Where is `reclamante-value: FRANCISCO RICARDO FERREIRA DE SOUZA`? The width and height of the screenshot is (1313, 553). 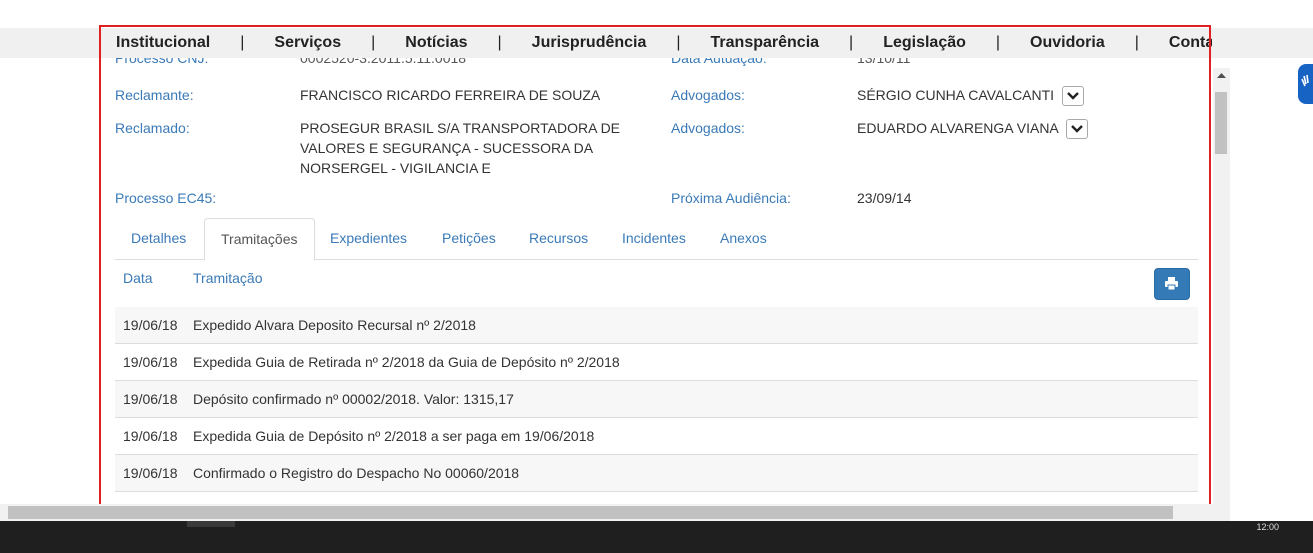 reclamante-value: FRANCISCO RICARDO FERREIRA DE SOUZA is located at coordinates (450, 95).